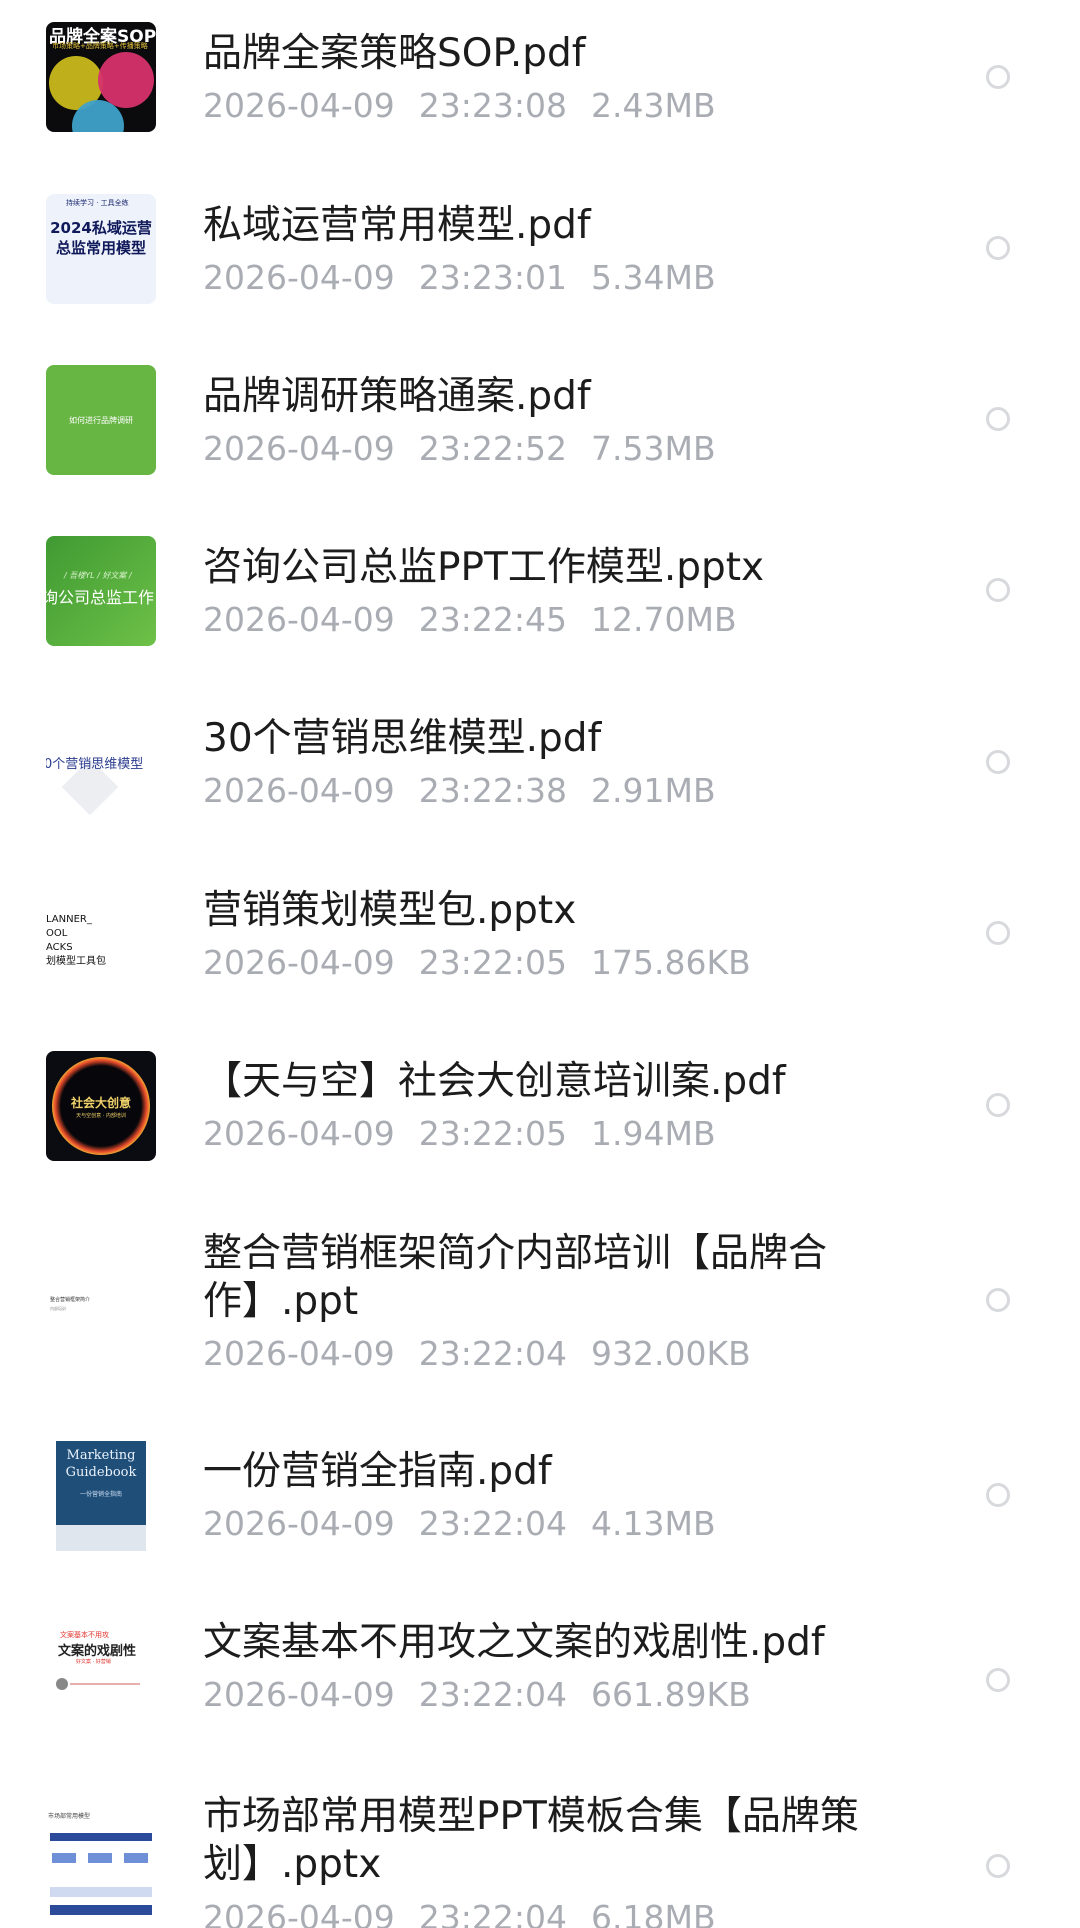 Image resolution: width=1080 pixels, height=1928 pixels. Describe the element at coordinates (100, 46) in the screenshot. I see `thumbnail-text: 市场策略+品牌策略+传播策略` at that location.